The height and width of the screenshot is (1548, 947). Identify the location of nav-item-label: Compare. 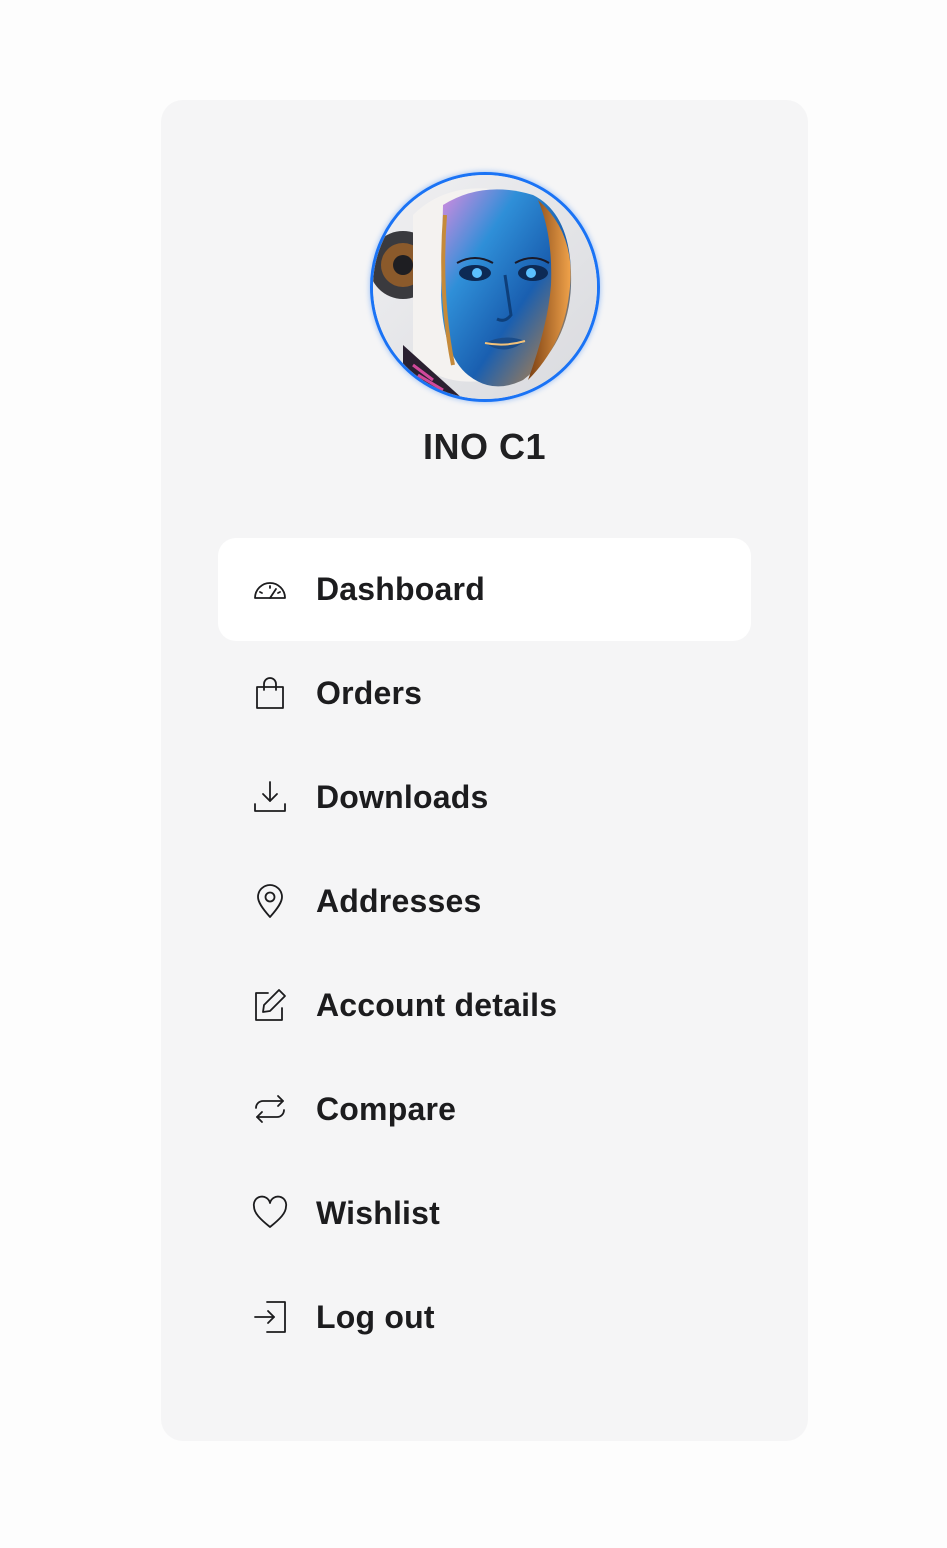
(386, 1108).